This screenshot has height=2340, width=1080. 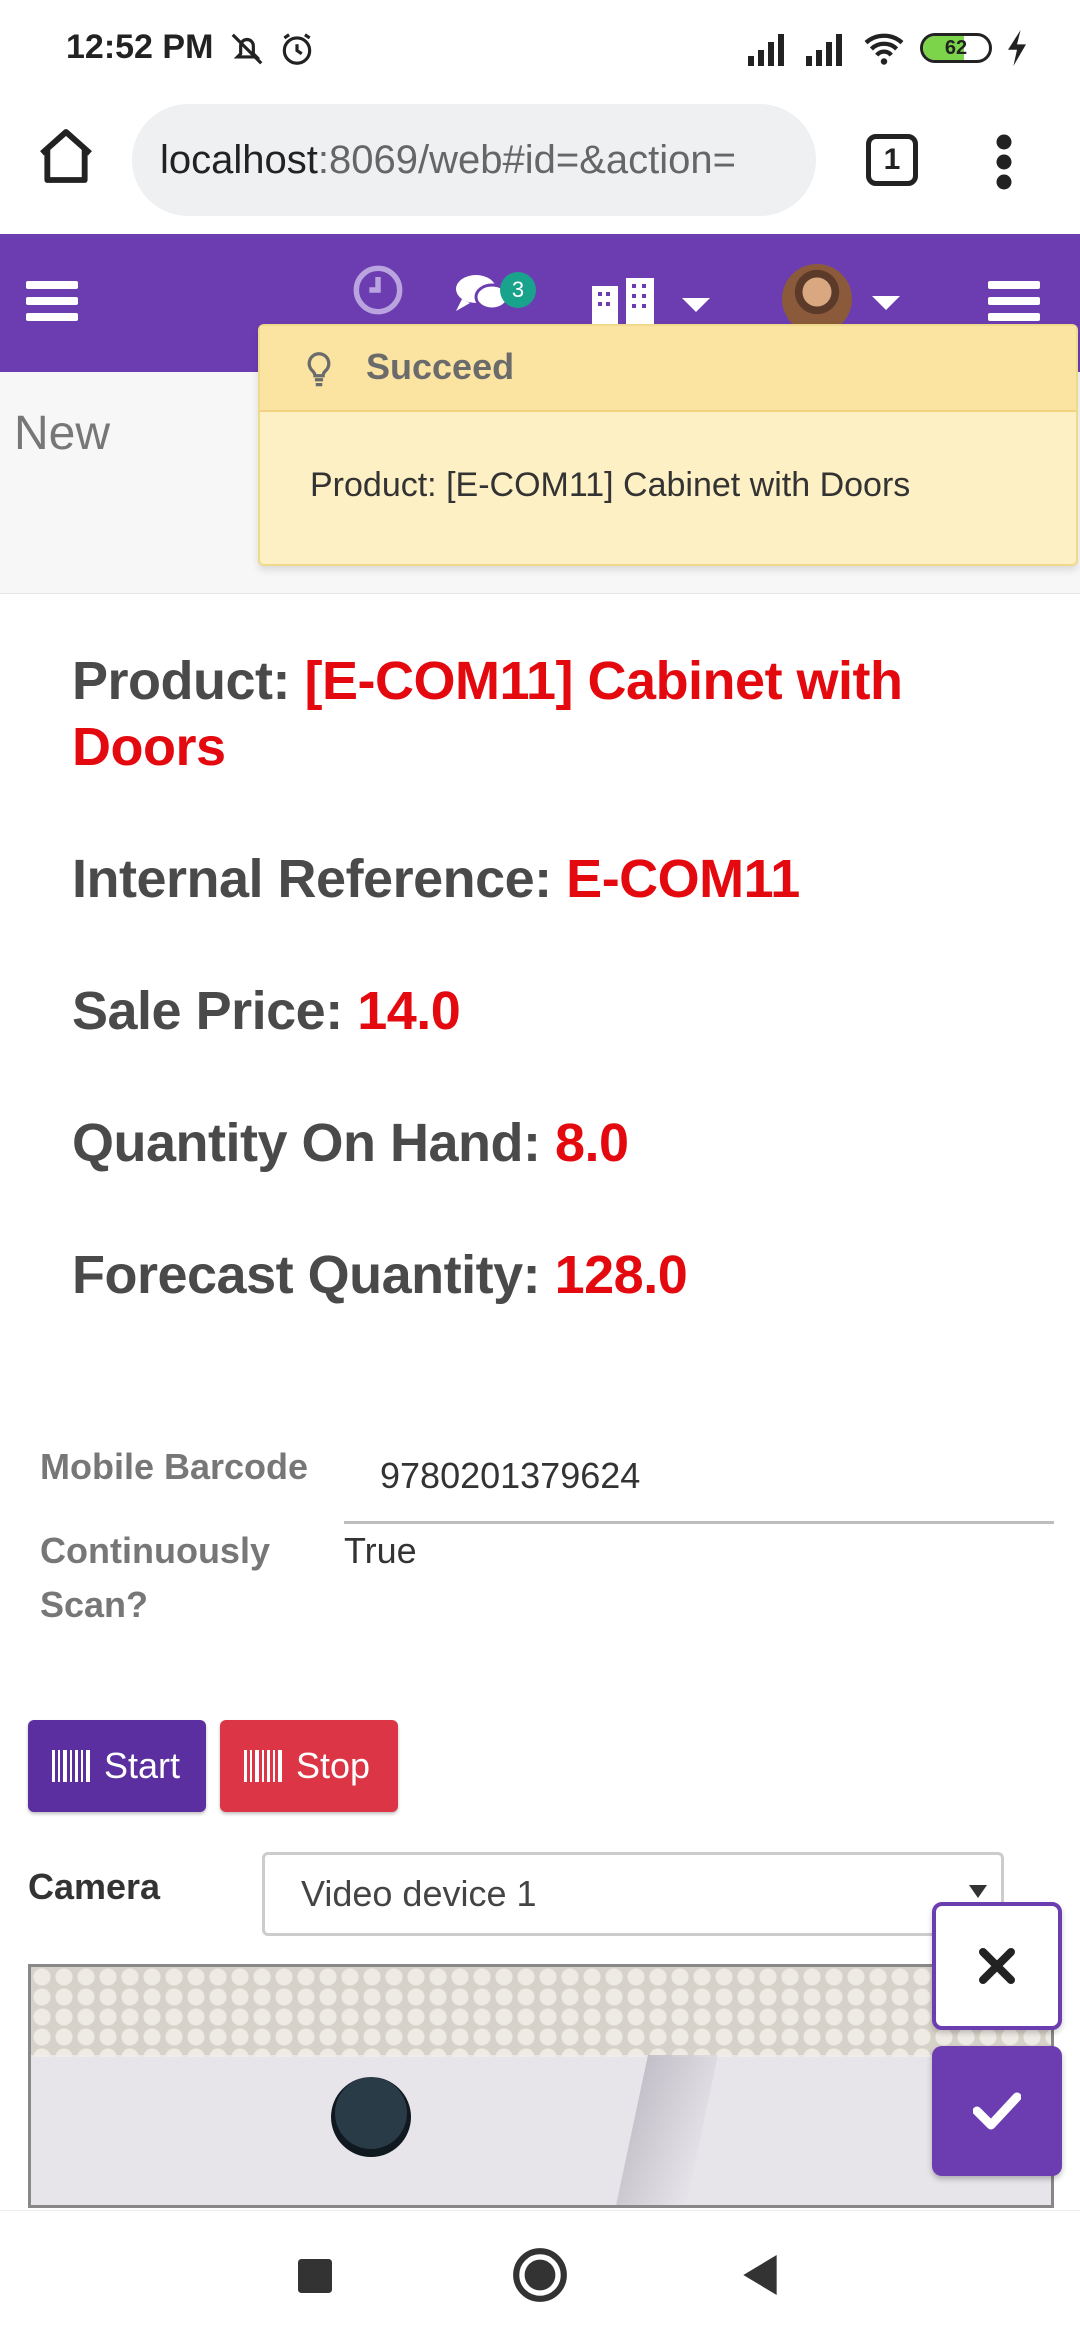 What do you see at coordinates (518, 290) in the screenshot?
I see `chat-badge: 3` at bounding box center [518, 290].